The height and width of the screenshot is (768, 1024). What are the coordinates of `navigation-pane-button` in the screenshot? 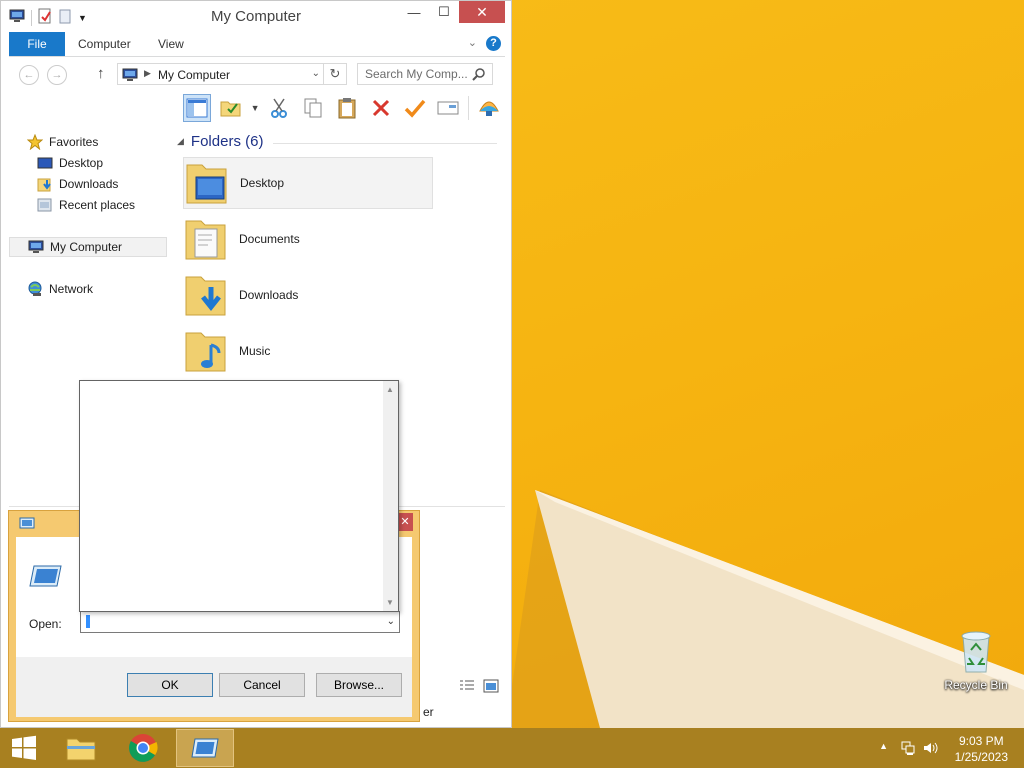 It's located at (197, 108).